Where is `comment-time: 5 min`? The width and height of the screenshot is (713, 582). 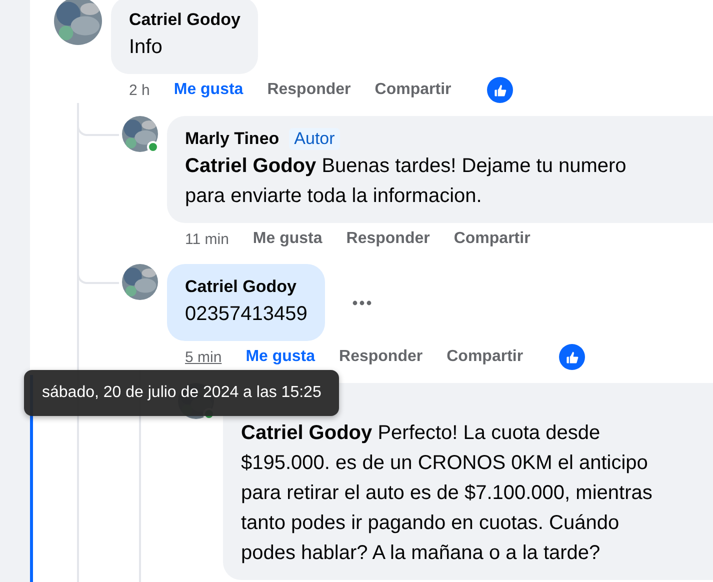 comment-time: 5 min is located at coordinates (203, 357).